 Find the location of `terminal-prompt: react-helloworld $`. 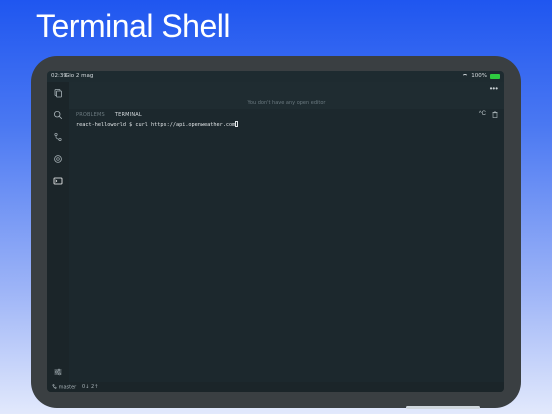

terminal-prompt: react-helloworld $ is located at coordinates (106, 125).